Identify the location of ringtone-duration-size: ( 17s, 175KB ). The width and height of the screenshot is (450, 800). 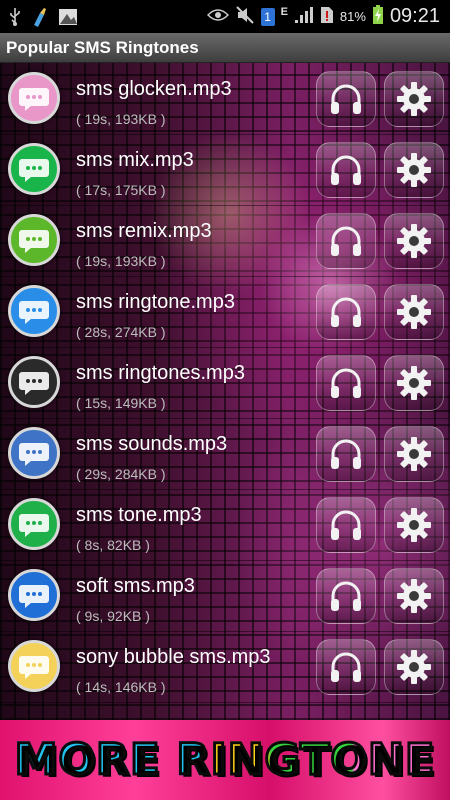
(121, 190).